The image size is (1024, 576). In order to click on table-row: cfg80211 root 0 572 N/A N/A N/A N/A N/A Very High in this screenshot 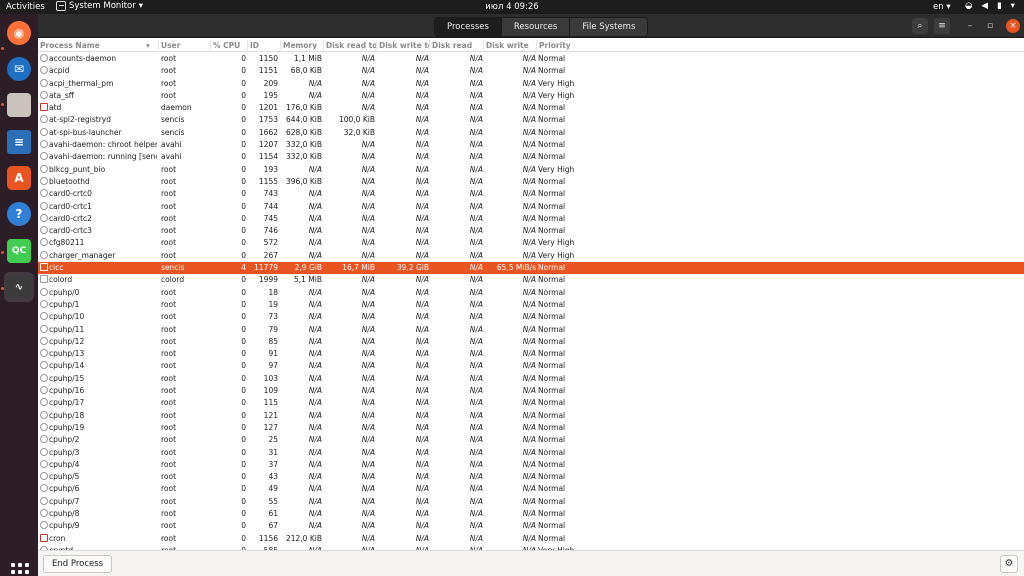, I will do `click(531, 243)`.